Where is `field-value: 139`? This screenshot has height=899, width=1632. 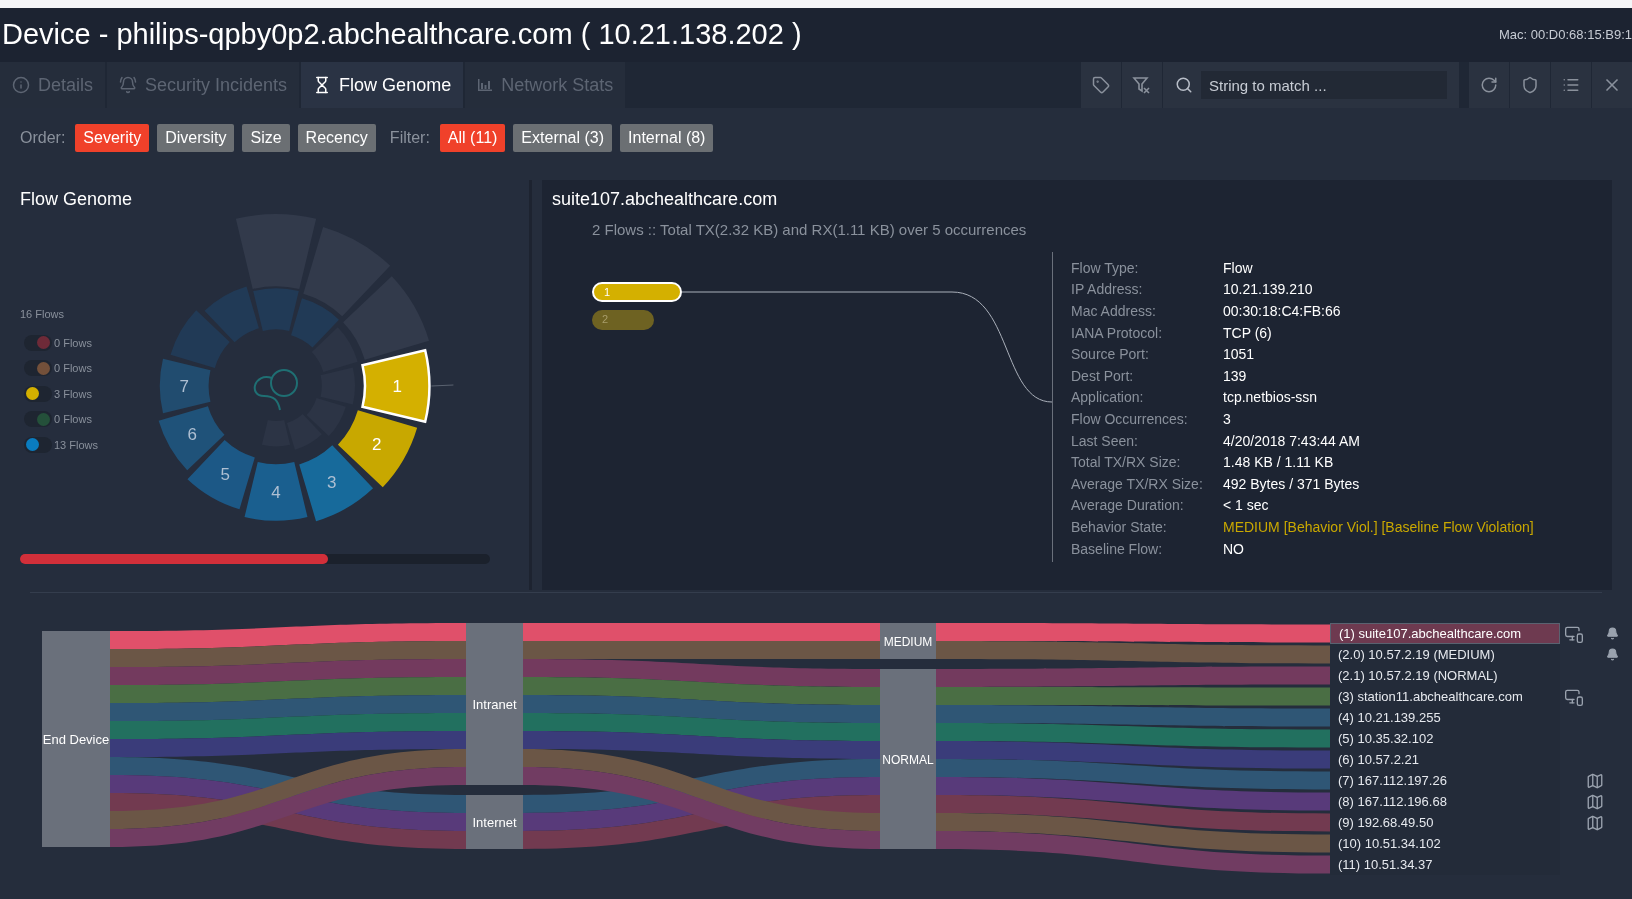 field-value: 139 is located at coordinates (1235, 376).